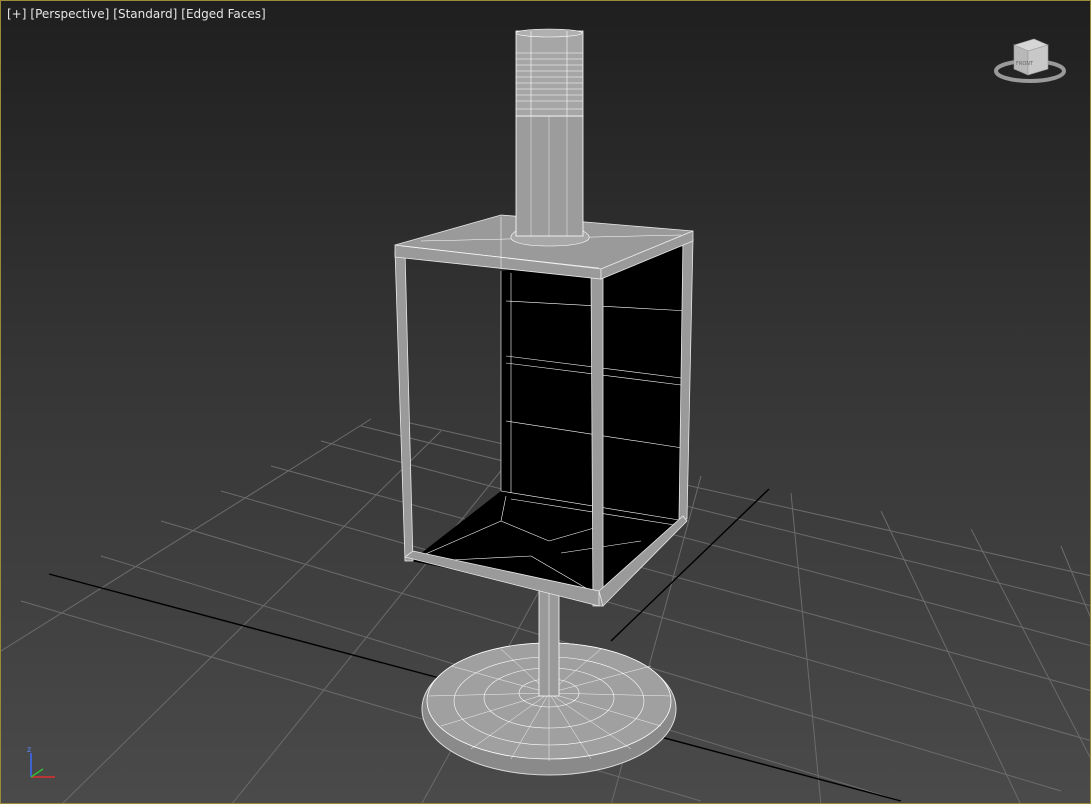 The height and width of the screenshot is (804, 1091). What do you see at coordinates (145, 14) in the screenshot?
I see `viewport-shading-menu: [Standard]` at bounding box center [145, 14].